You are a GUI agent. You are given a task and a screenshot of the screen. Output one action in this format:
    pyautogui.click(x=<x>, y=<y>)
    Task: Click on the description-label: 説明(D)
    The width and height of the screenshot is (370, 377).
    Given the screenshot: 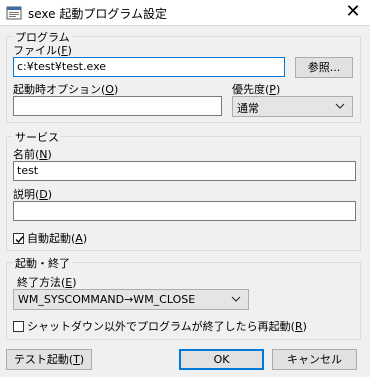 What is the action you would take?
    pyautogui.click(x=33, y=194)
    